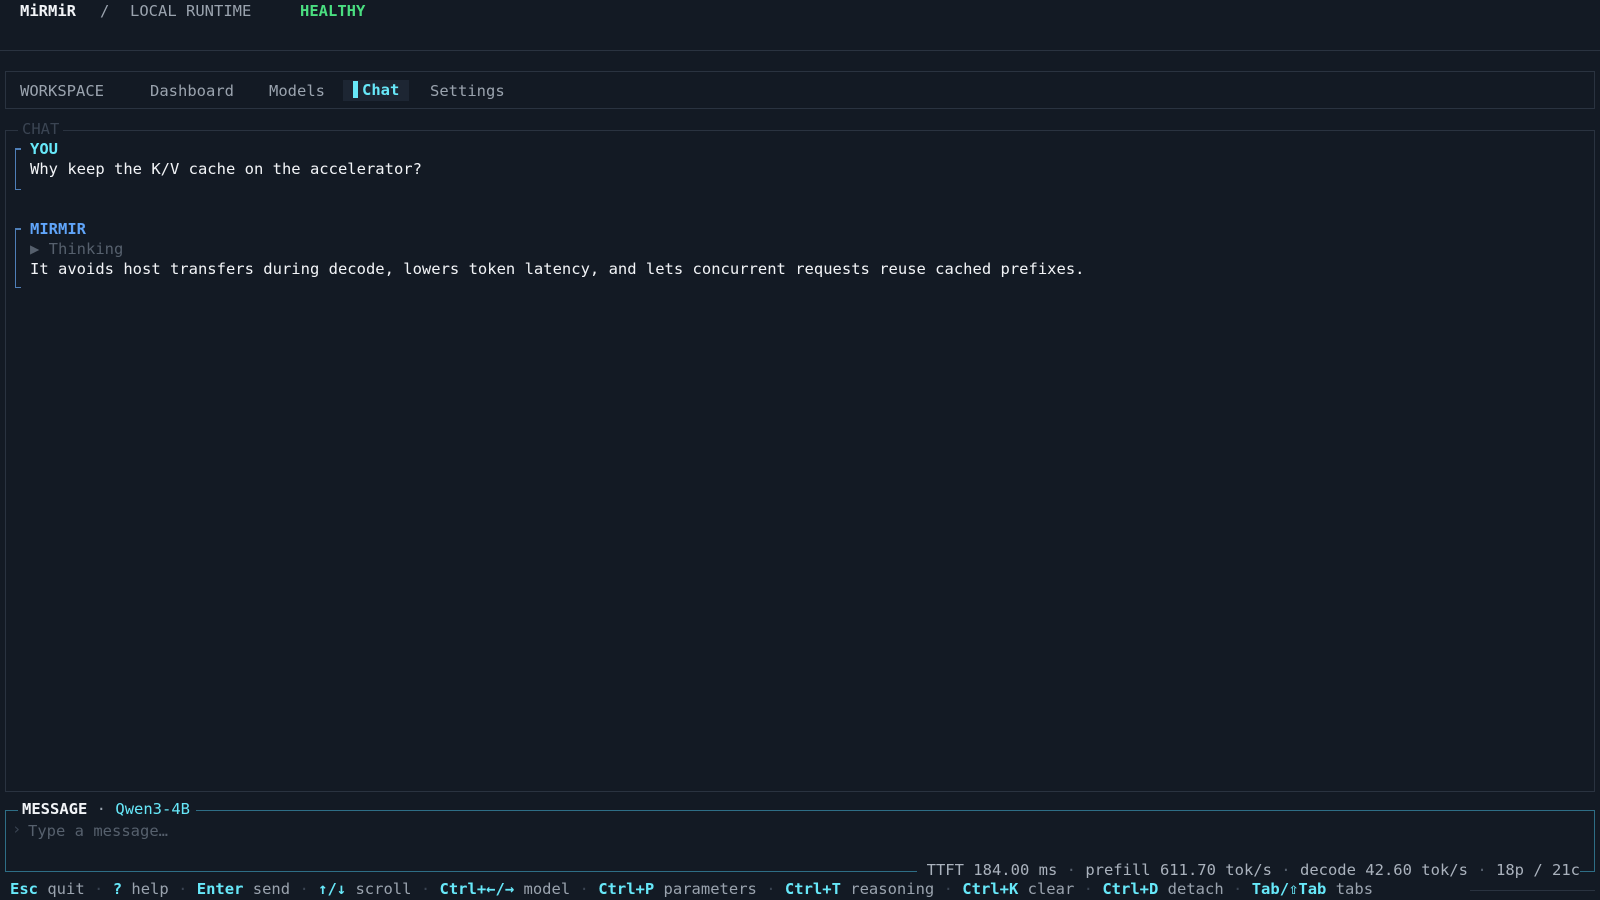 Image resolution: width=1600 pixels, height=900 pixels. I want to click on shortcut-label: parameters, so click(710, 889).